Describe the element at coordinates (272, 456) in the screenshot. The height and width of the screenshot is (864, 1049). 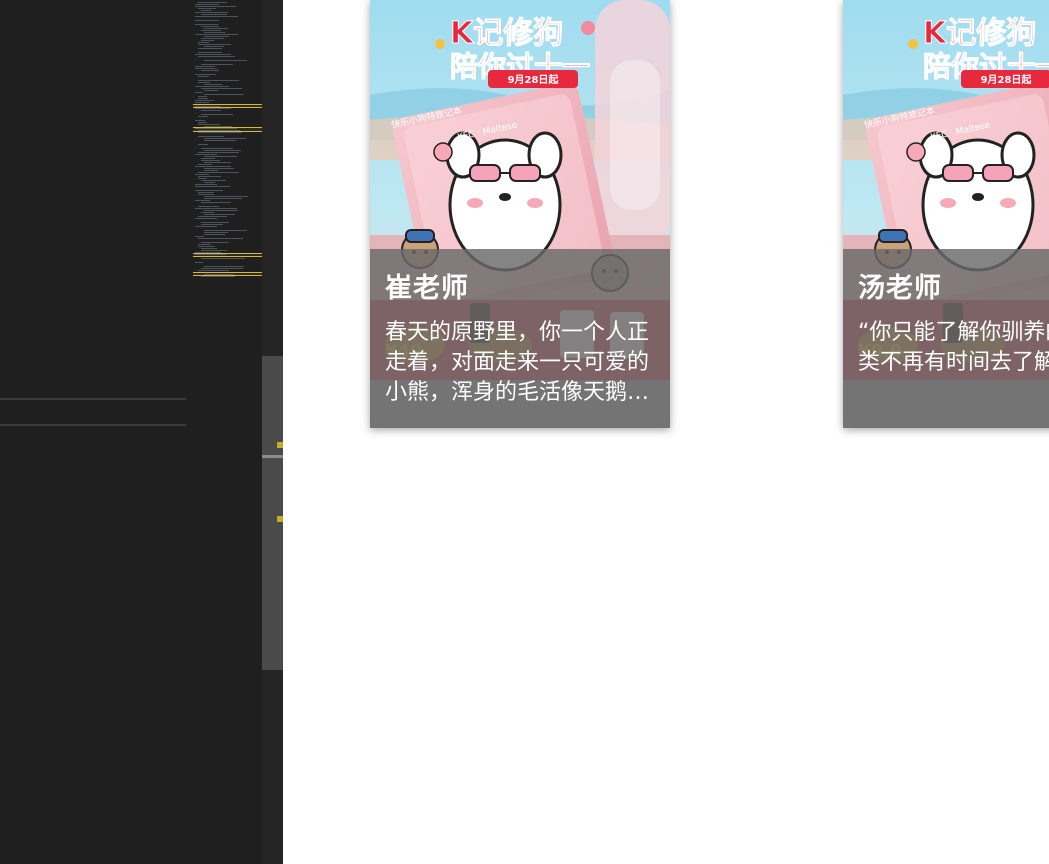
I see `scroll-position-indicator` at that location.